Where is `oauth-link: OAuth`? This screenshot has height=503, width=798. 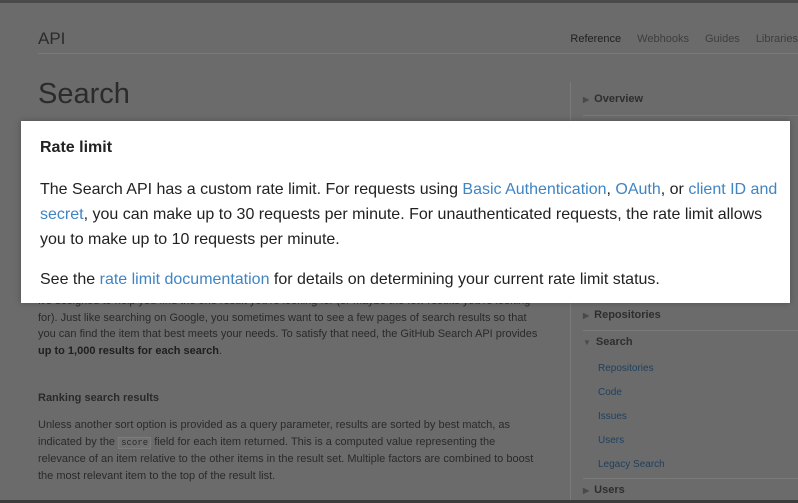 oauth-link: OAuth is located at coordinates (637, 189).